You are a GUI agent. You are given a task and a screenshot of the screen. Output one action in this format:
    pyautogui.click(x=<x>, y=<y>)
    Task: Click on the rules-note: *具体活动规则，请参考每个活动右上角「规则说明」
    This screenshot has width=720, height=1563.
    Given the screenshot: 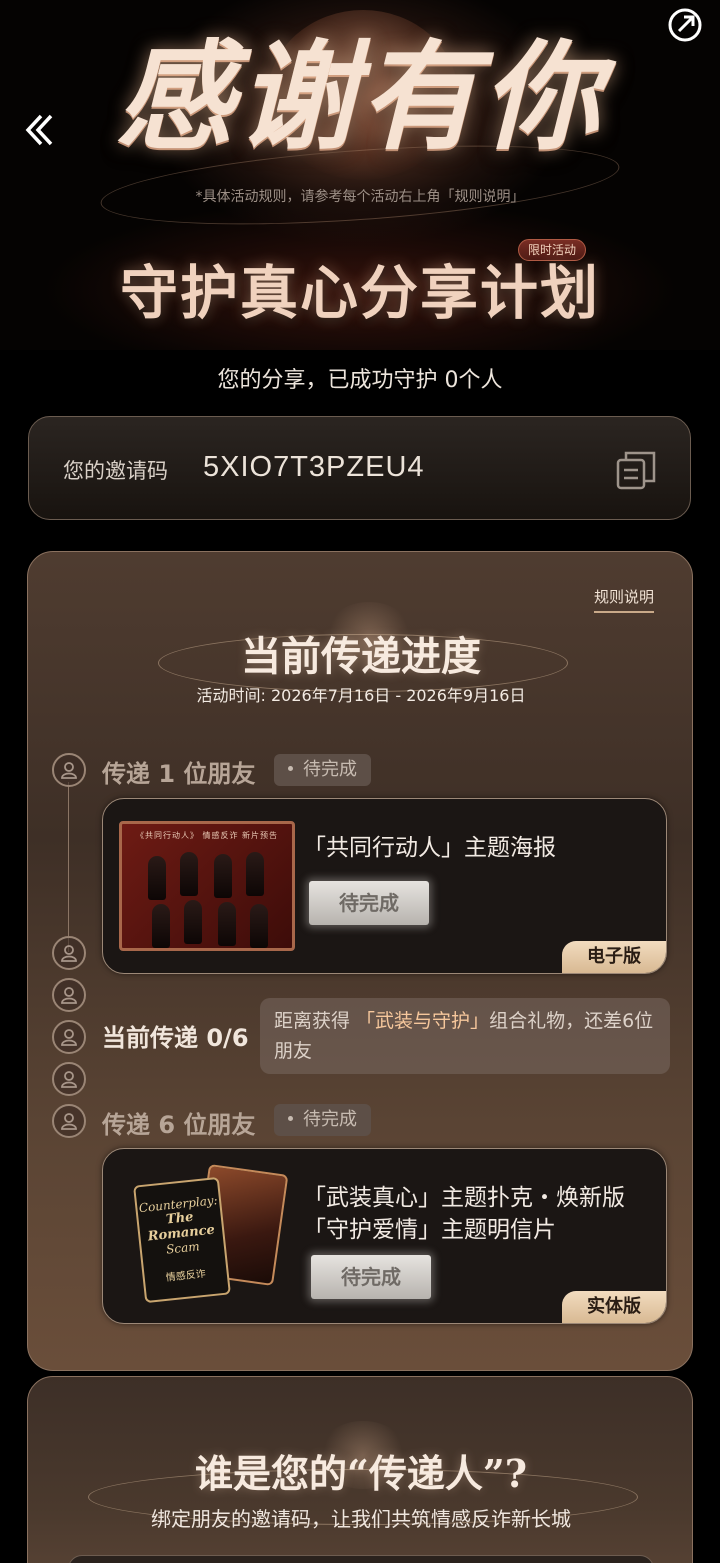 What is the action you would take?
    pyautogui.click(x=360, y=197)
    